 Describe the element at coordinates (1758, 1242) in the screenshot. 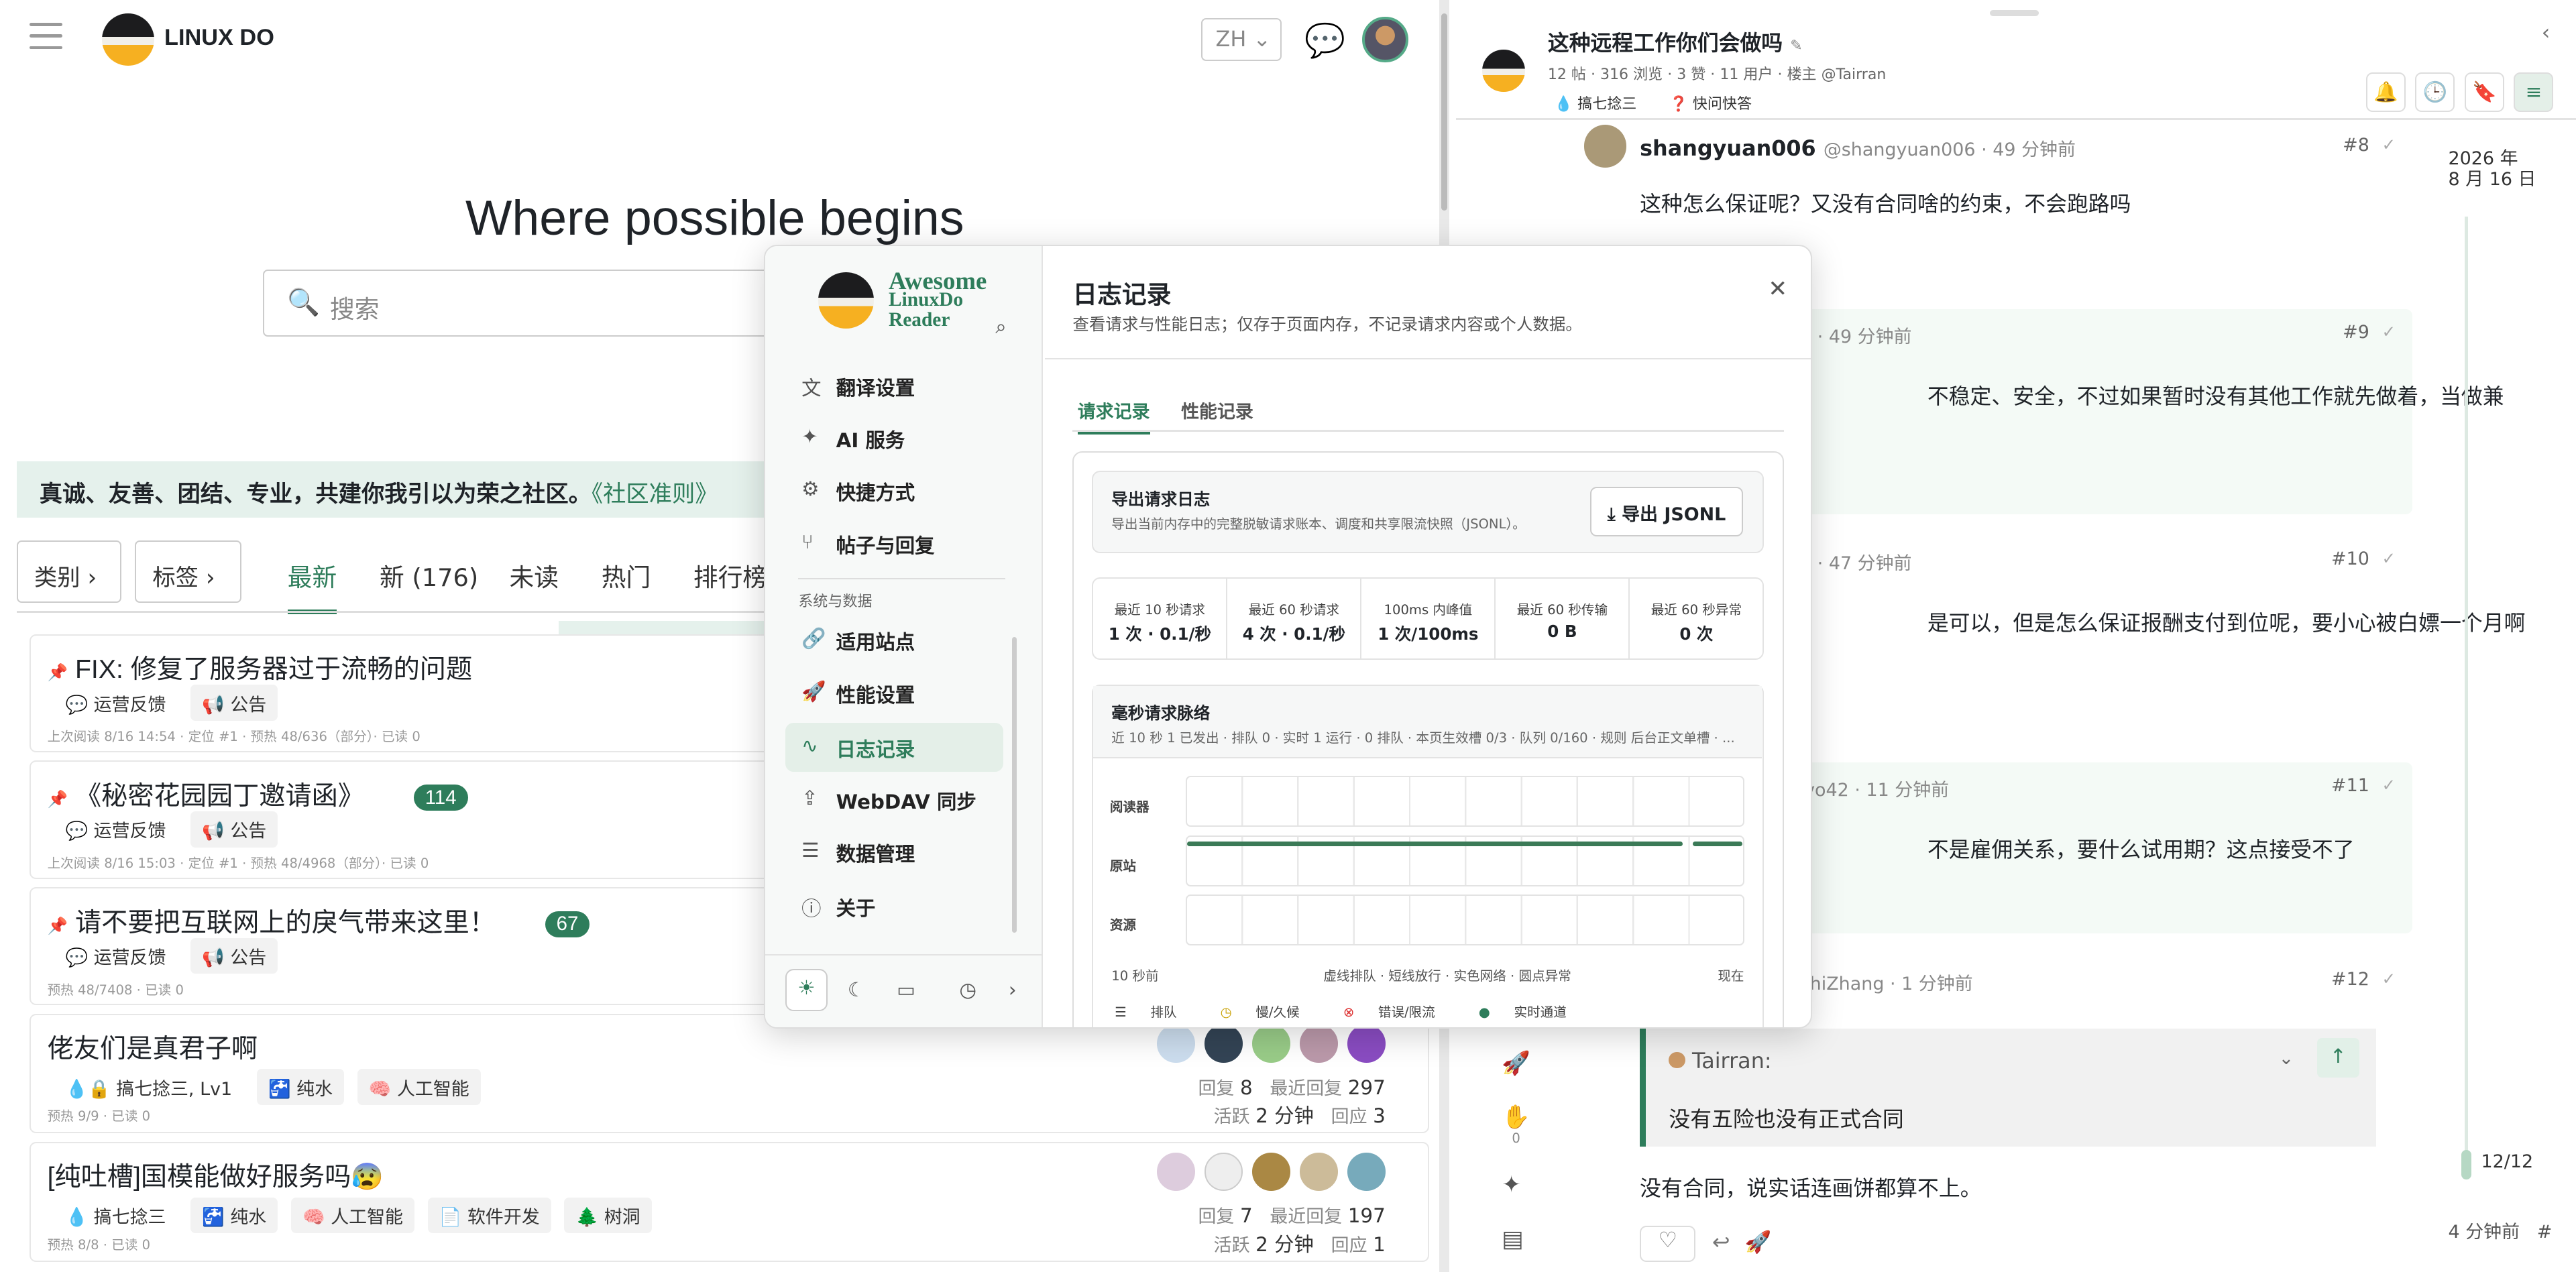

I see `boost-rocket-icon: 🚀` at that location.